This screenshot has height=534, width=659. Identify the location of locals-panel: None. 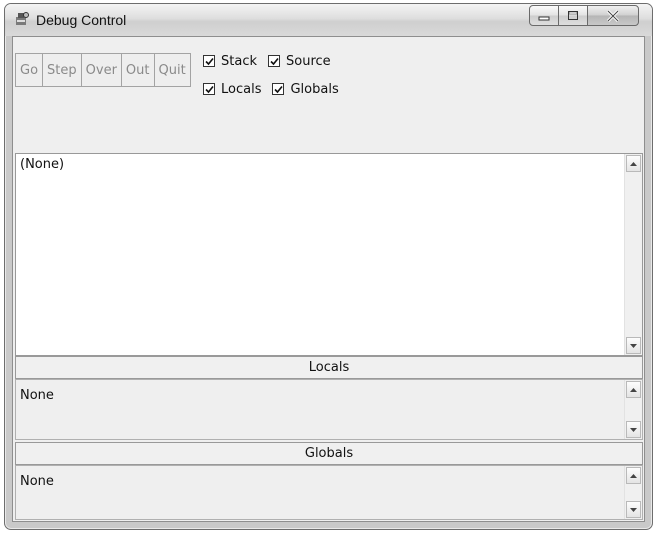
(329, 409).